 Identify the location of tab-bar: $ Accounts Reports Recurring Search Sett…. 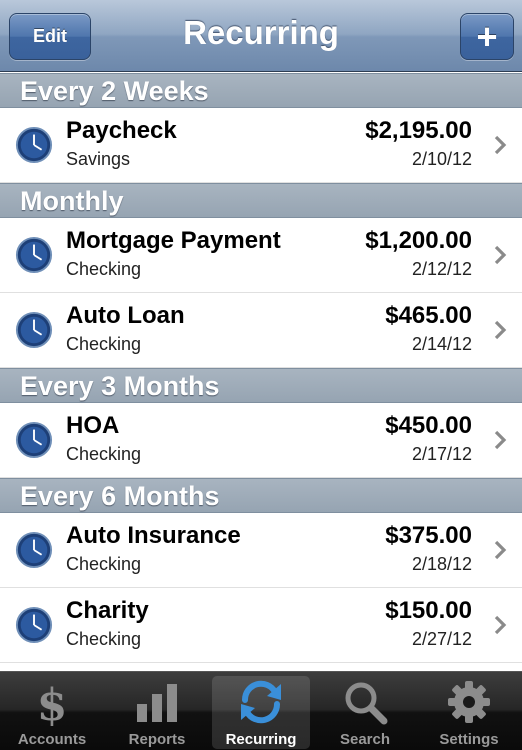
(261, 710).